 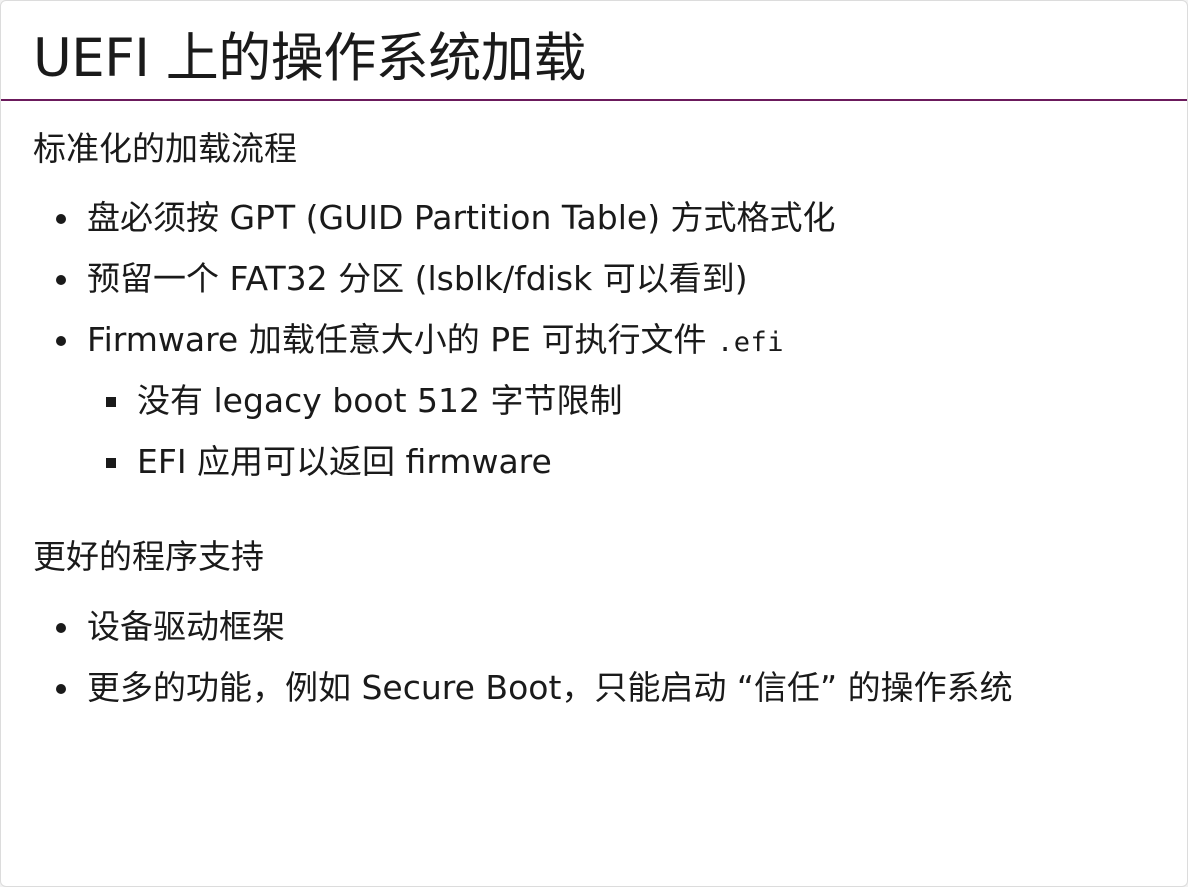 I want to click on efi-code-text: .efi, so click(x=750, y=342).